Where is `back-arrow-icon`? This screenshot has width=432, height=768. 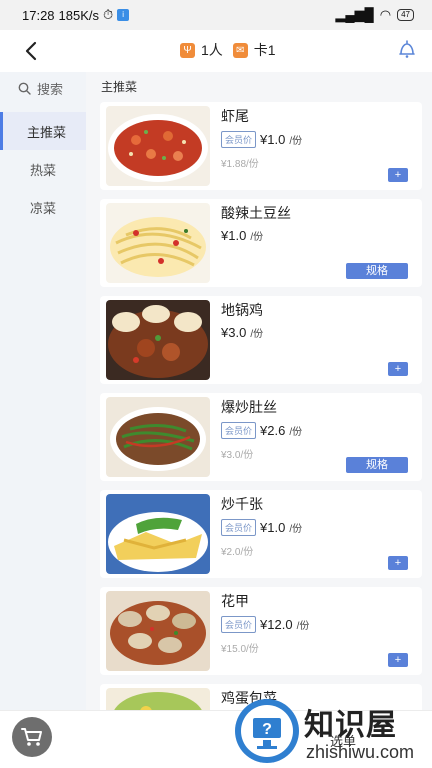 back-arrow-icon is located at coordinates (32, 51).